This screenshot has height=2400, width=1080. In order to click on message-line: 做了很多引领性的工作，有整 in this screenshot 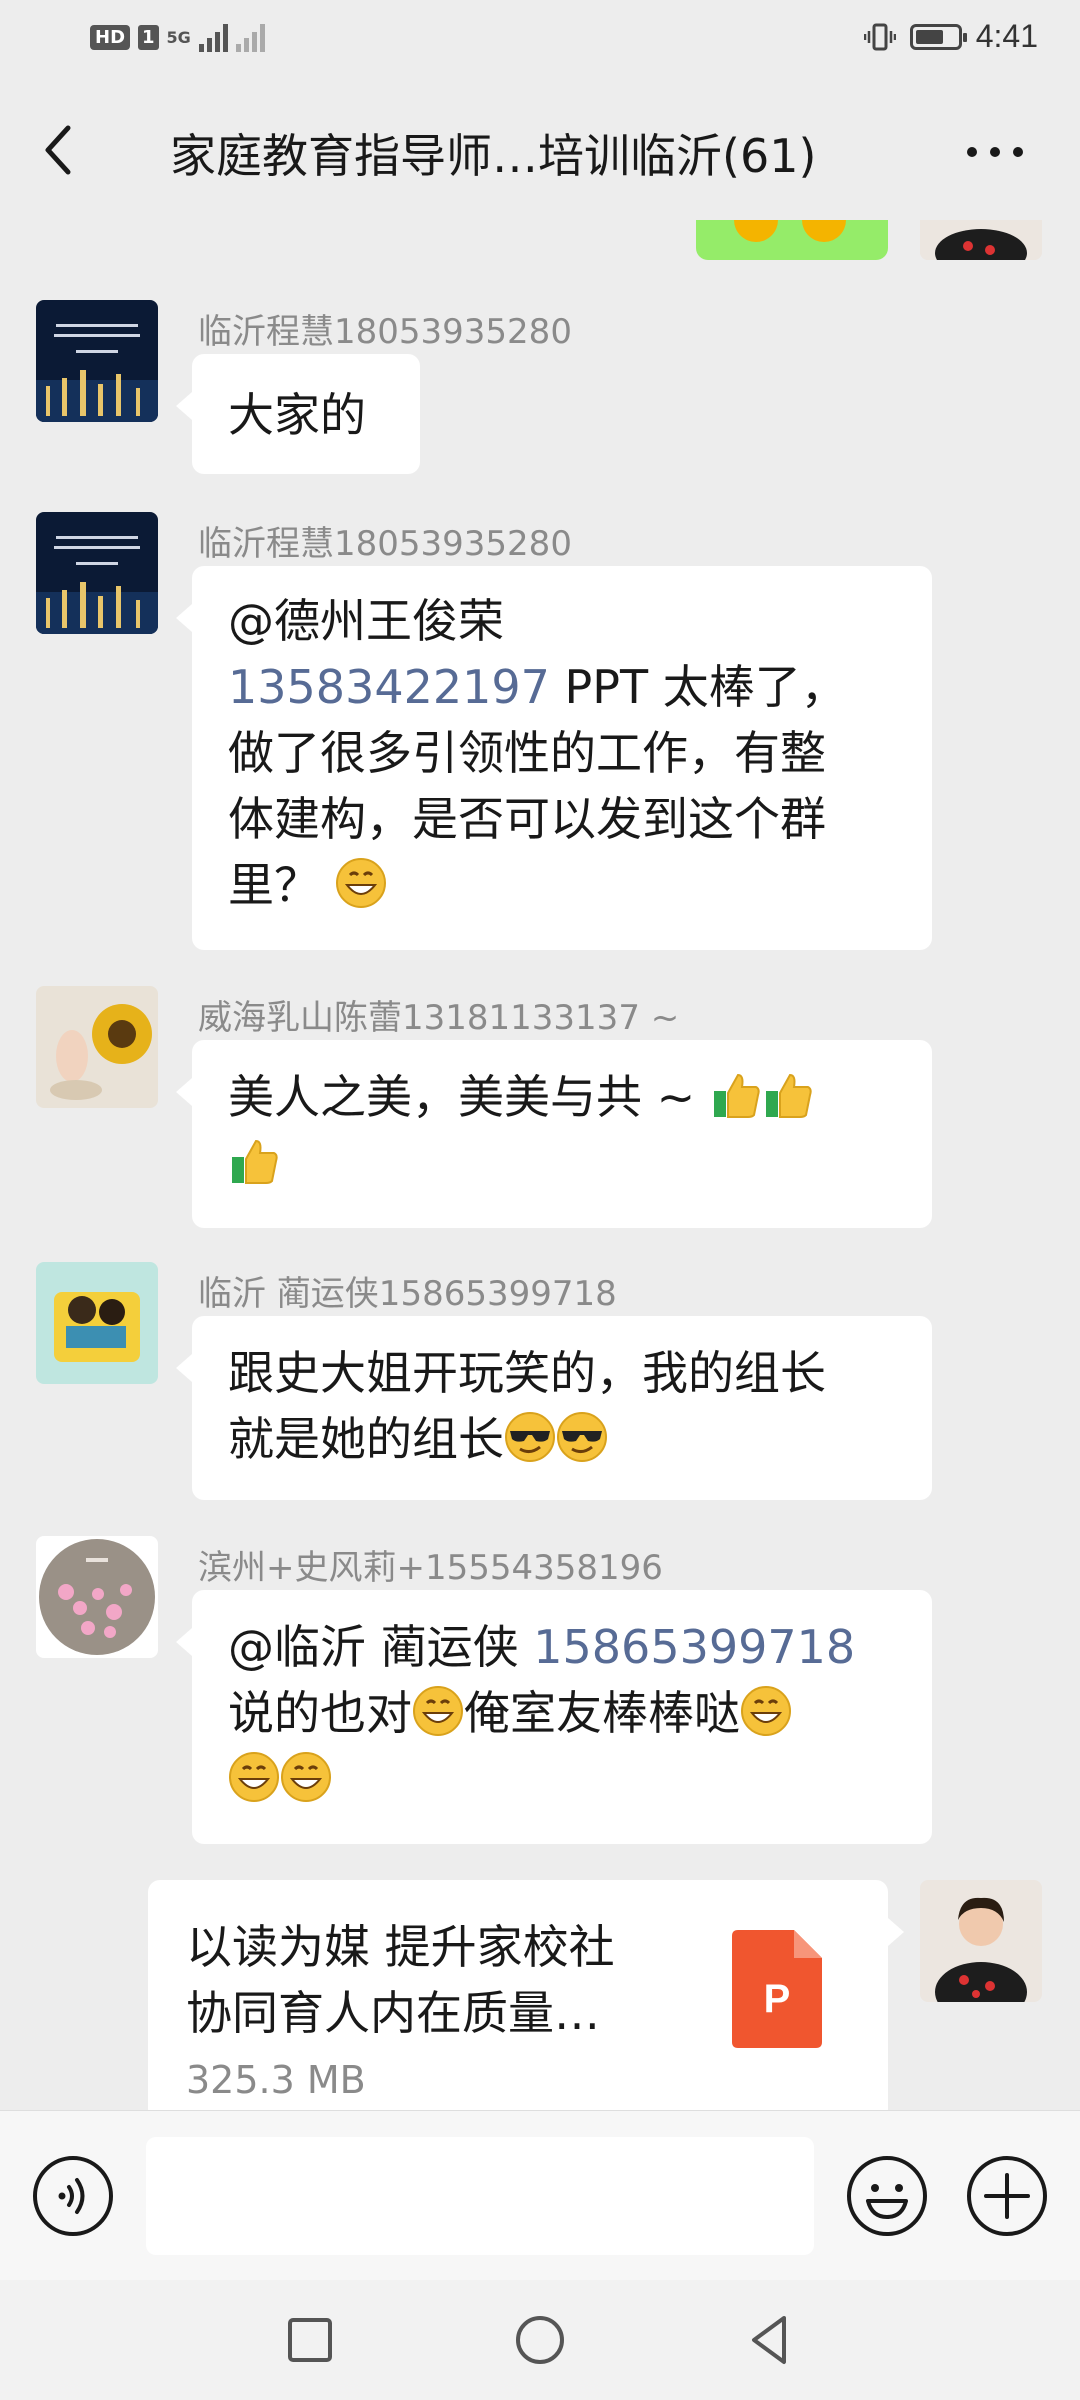, I will do `click(527, 753)`.